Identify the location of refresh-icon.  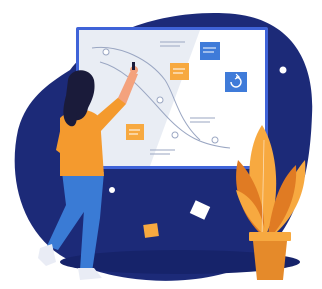
(236, 82).